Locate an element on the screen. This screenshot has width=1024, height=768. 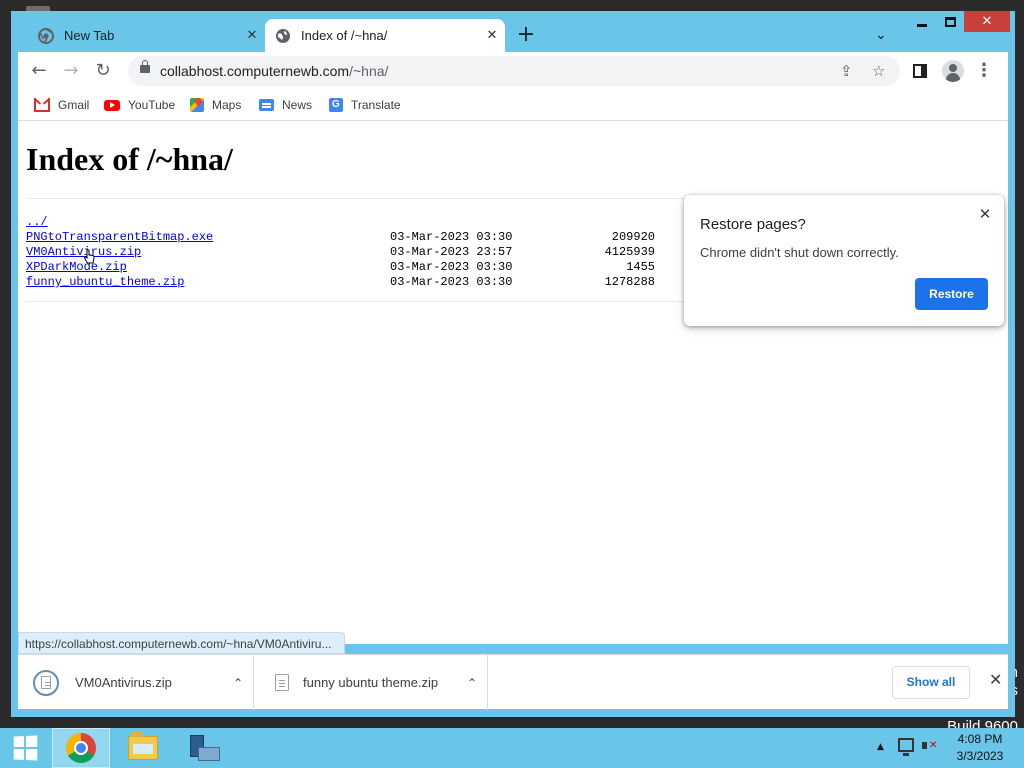
tab-title: New Tab is located at coordinates (89, 35).